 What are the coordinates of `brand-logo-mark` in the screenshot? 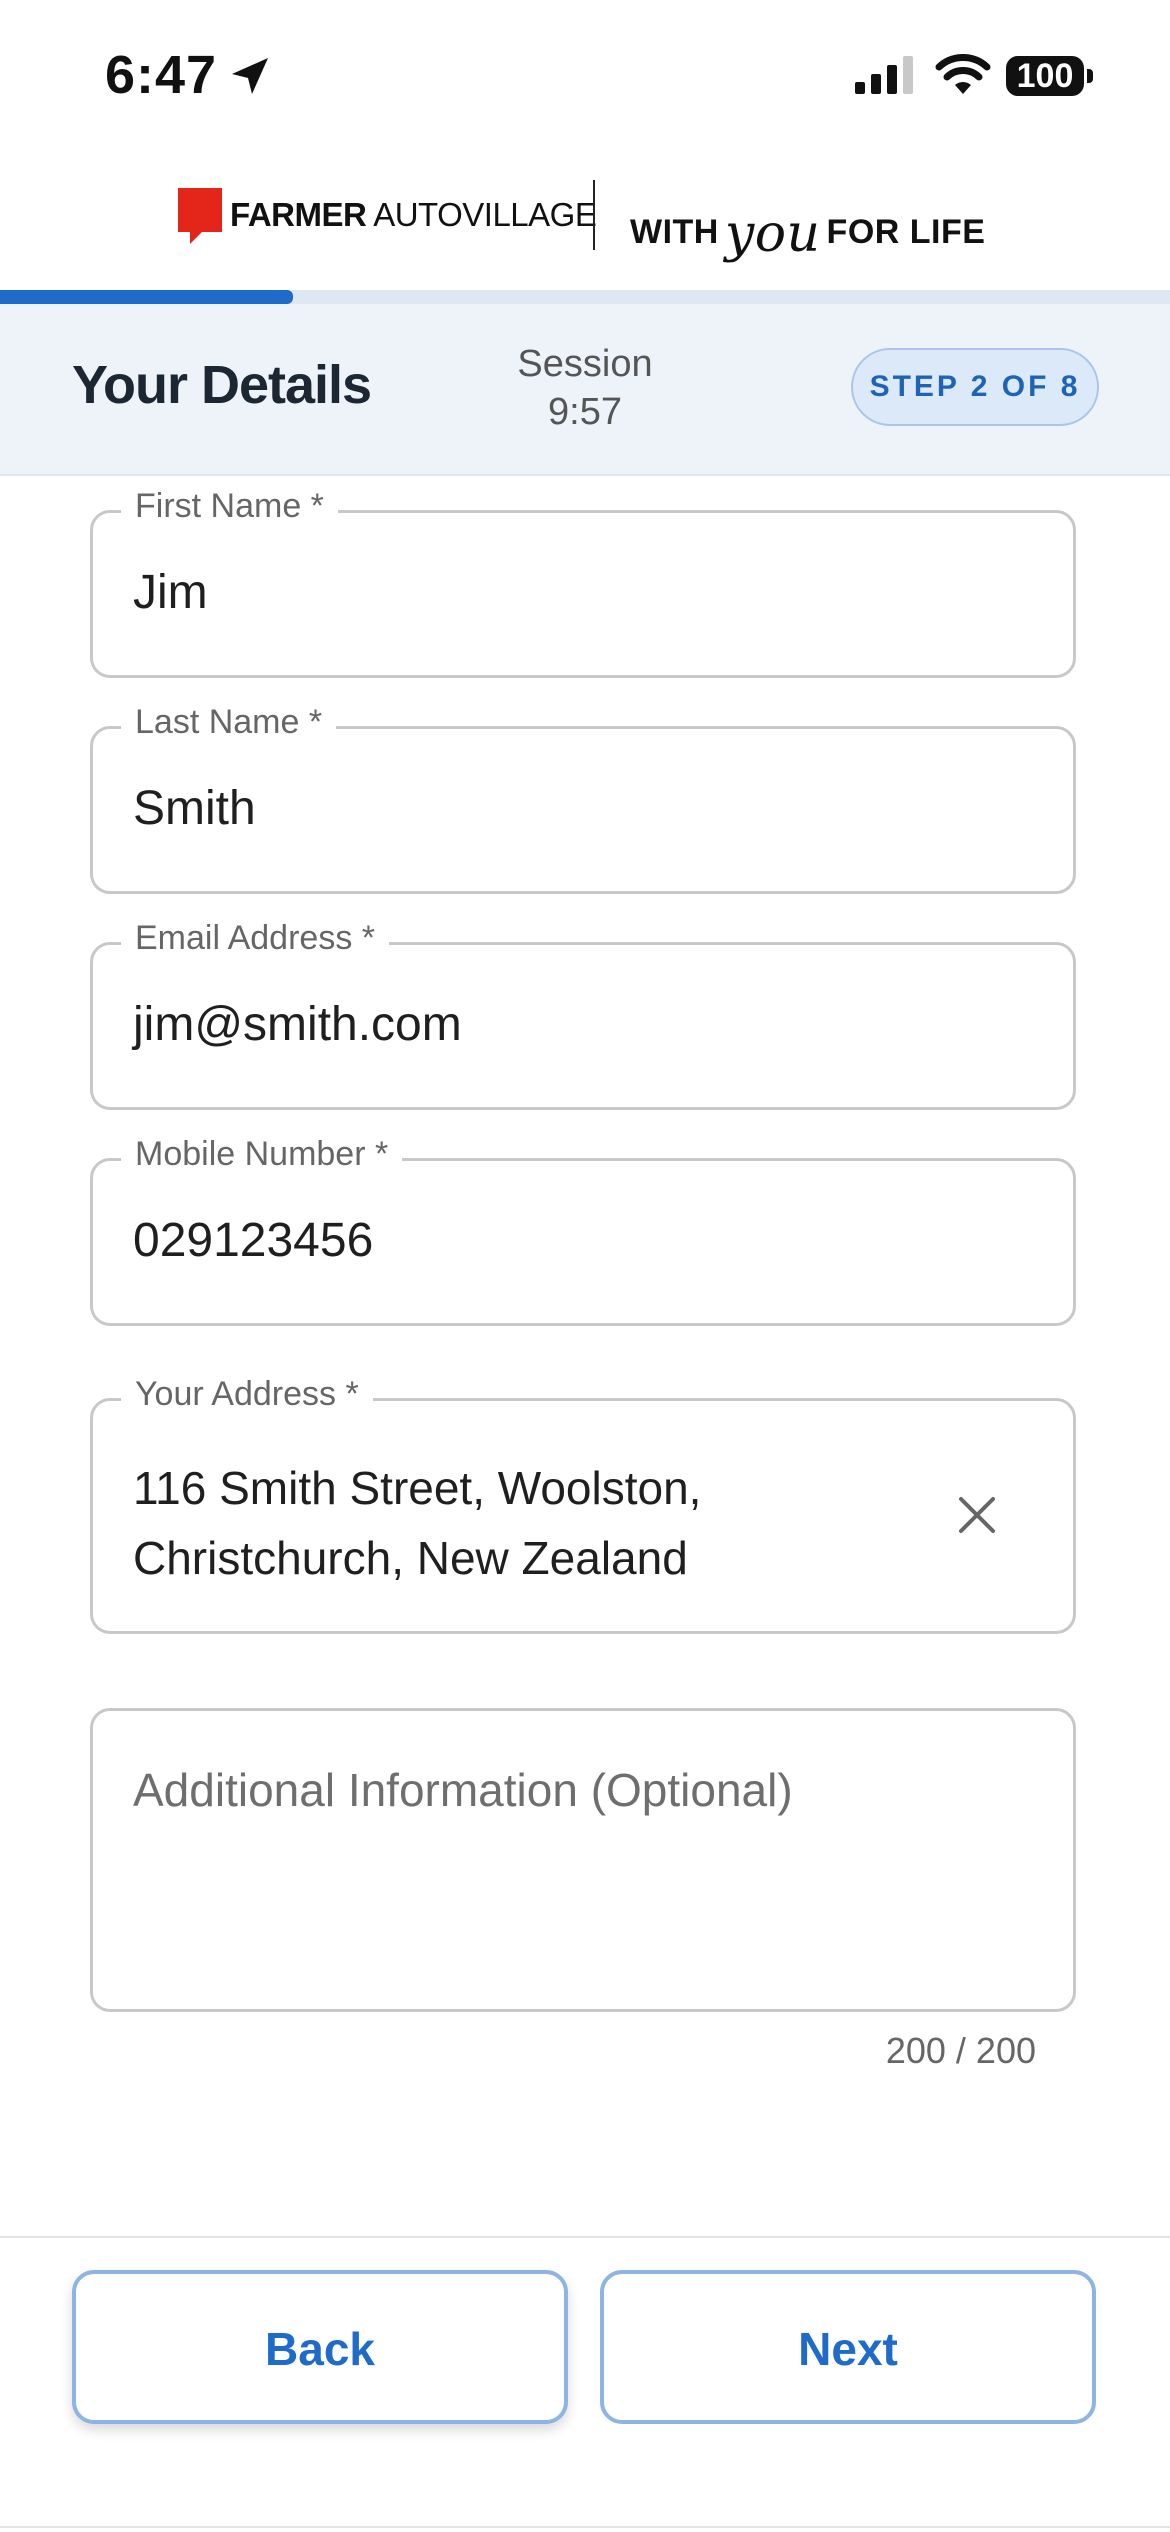 It's located at (200, 216).